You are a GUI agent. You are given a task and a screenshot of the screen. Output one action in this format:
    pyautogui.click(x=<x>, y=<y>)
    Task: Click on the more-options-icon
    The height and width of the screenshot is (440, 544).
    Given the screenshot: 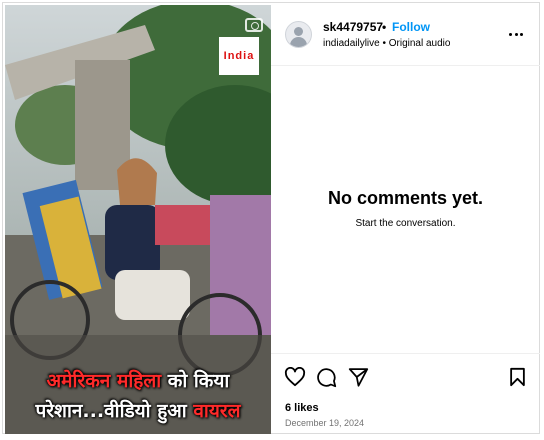 What is the action you would take?
    pyautogui.click(x=516, y=34)
    